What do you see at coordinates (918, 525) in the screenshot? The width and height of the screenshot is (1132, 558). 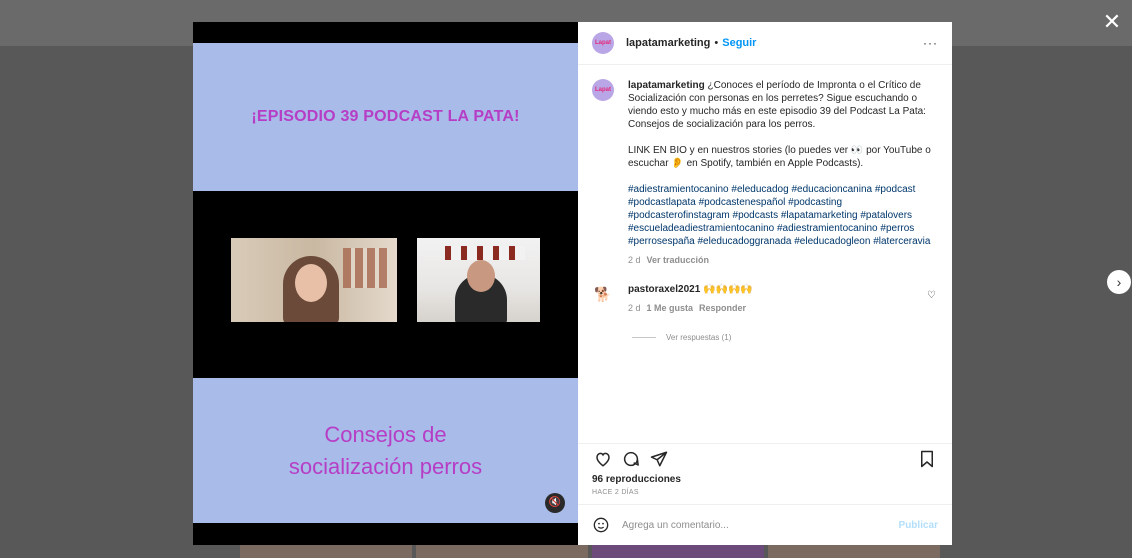 I see `publish-button: Publicar` at bounding box center [918, 525].